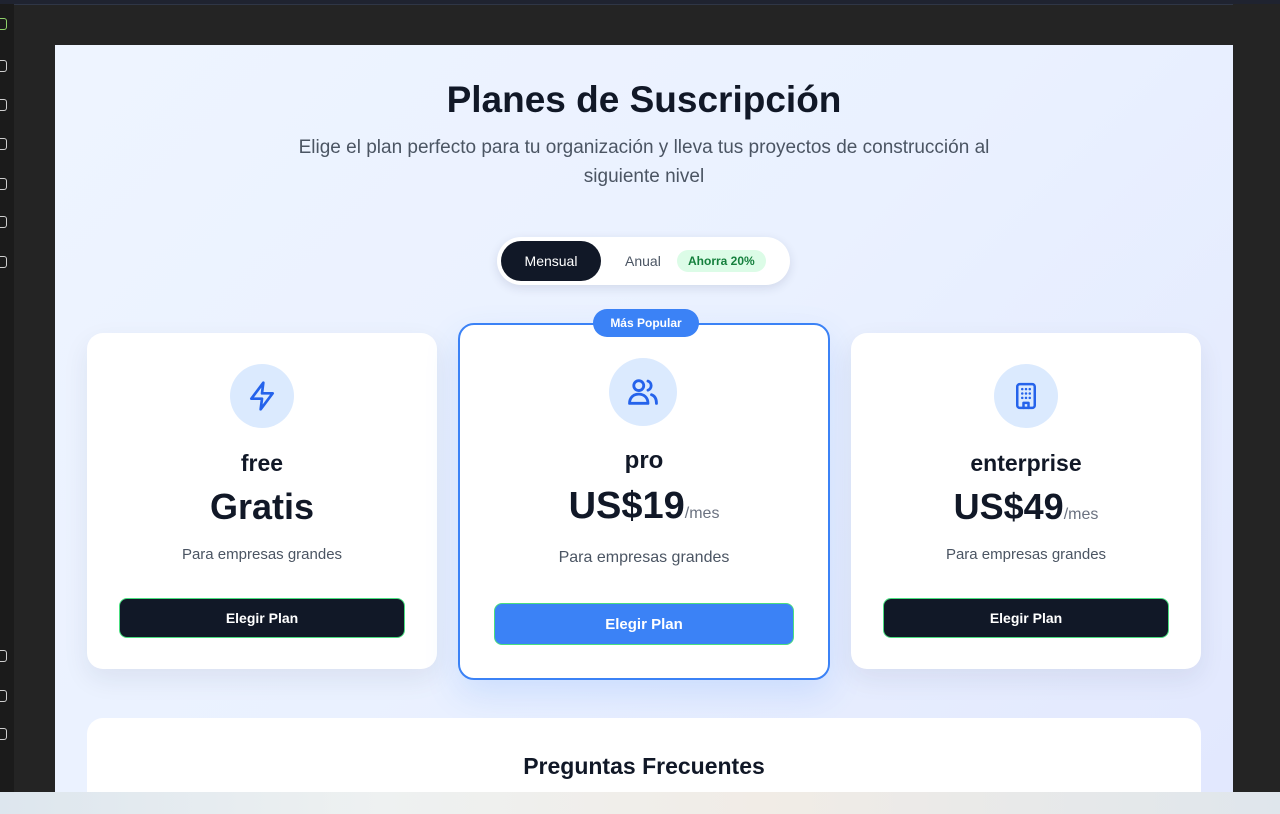 The image size is (1280, 814). Describe the element at coordinates (551, 261) in the screenshot. I see `monthly-toggle-button: Mensual` at that location.